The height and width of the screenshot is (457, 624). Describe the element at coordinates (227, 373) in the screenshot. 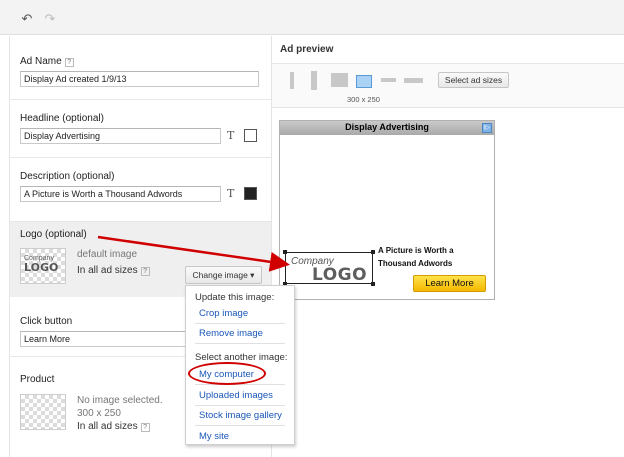

I see `annotation-ellipse` at that location.